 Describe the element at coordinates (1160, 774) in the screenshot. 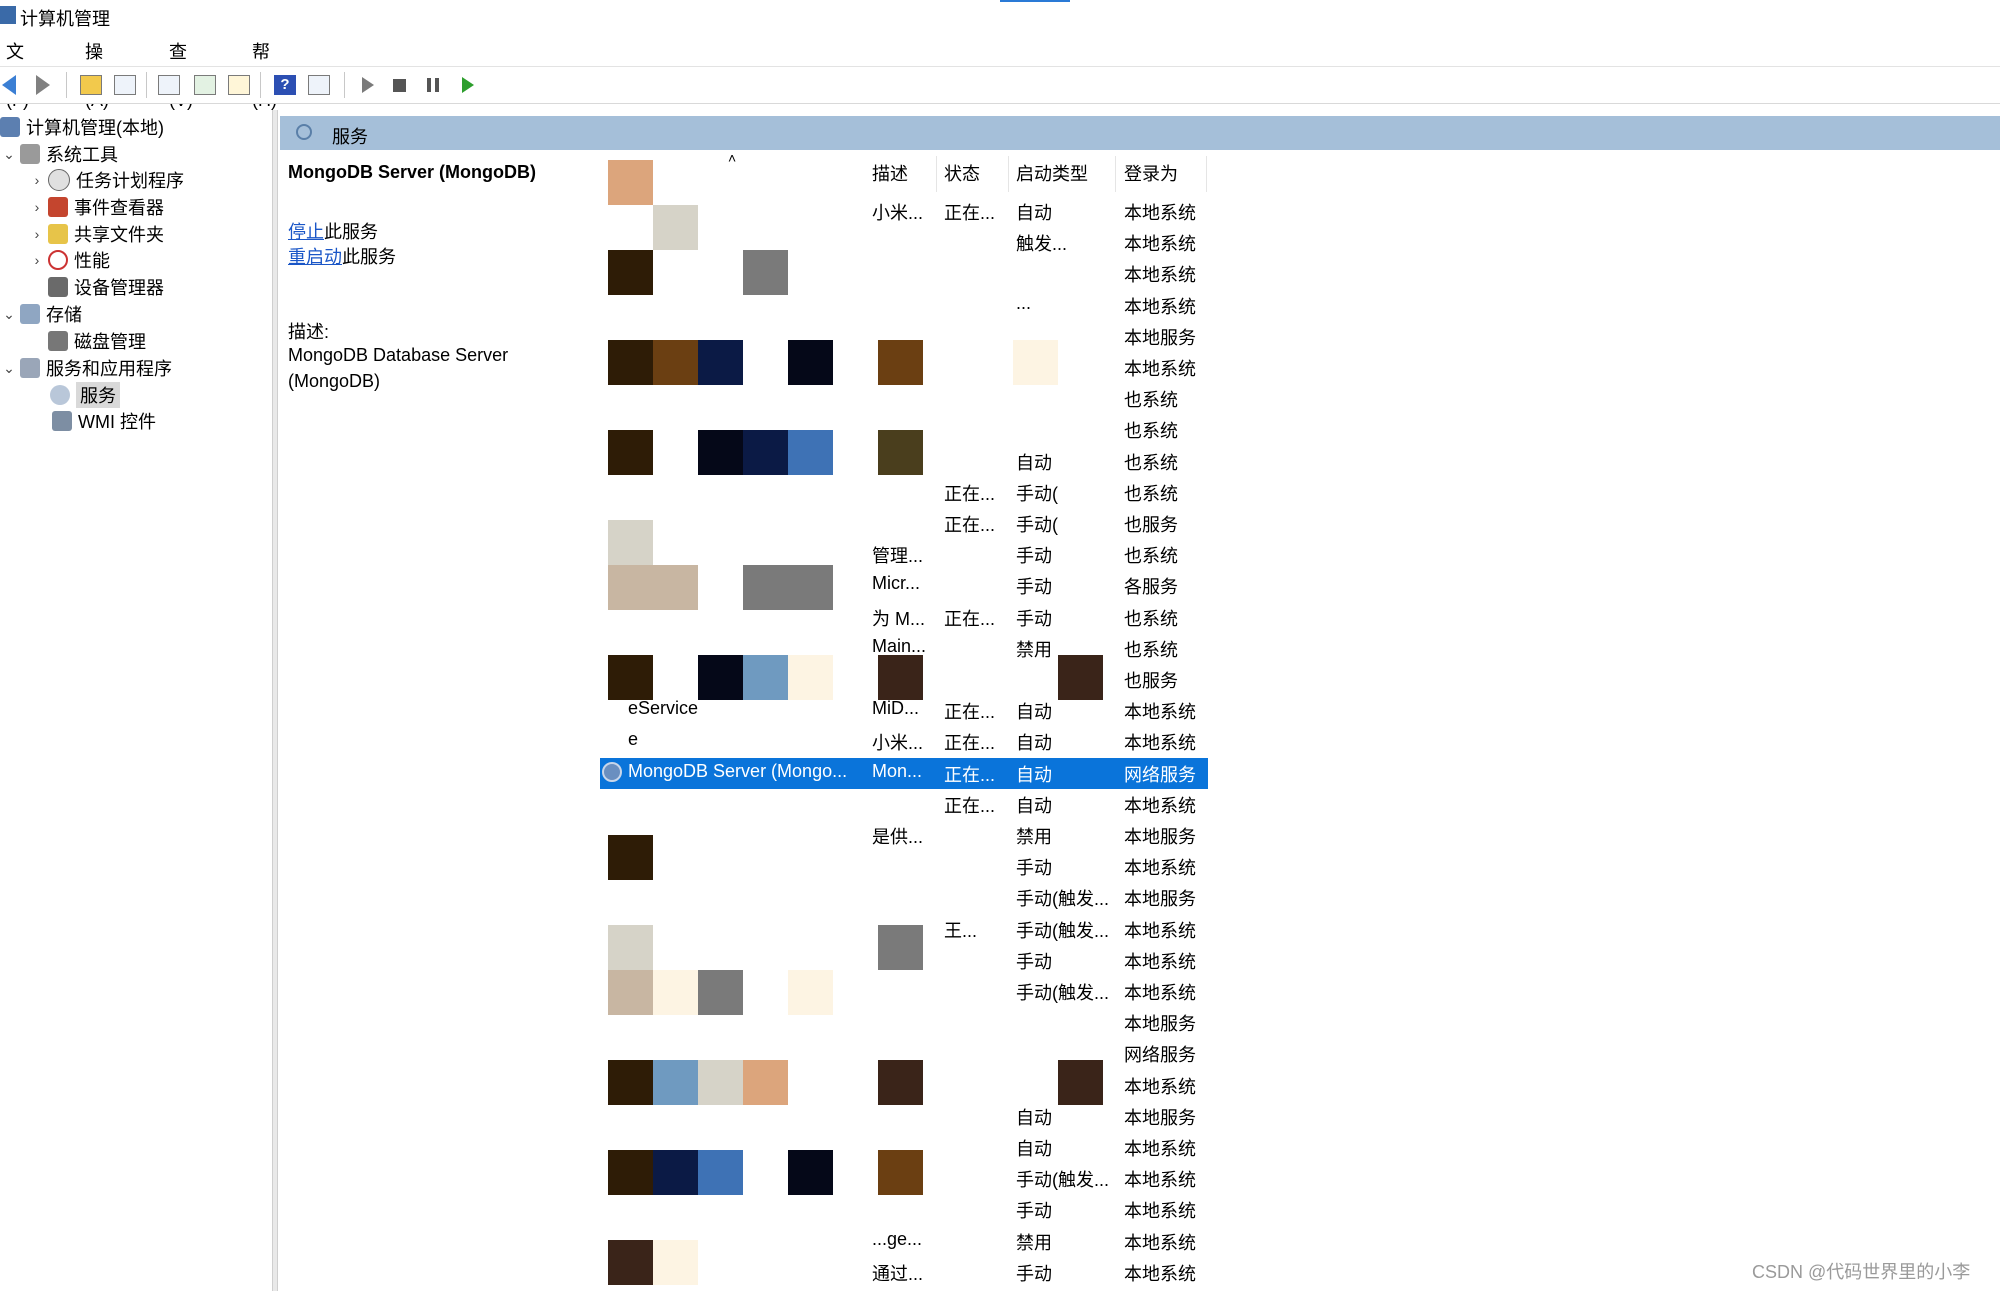

I see `service-logon-cell: 网络服务` at that location.